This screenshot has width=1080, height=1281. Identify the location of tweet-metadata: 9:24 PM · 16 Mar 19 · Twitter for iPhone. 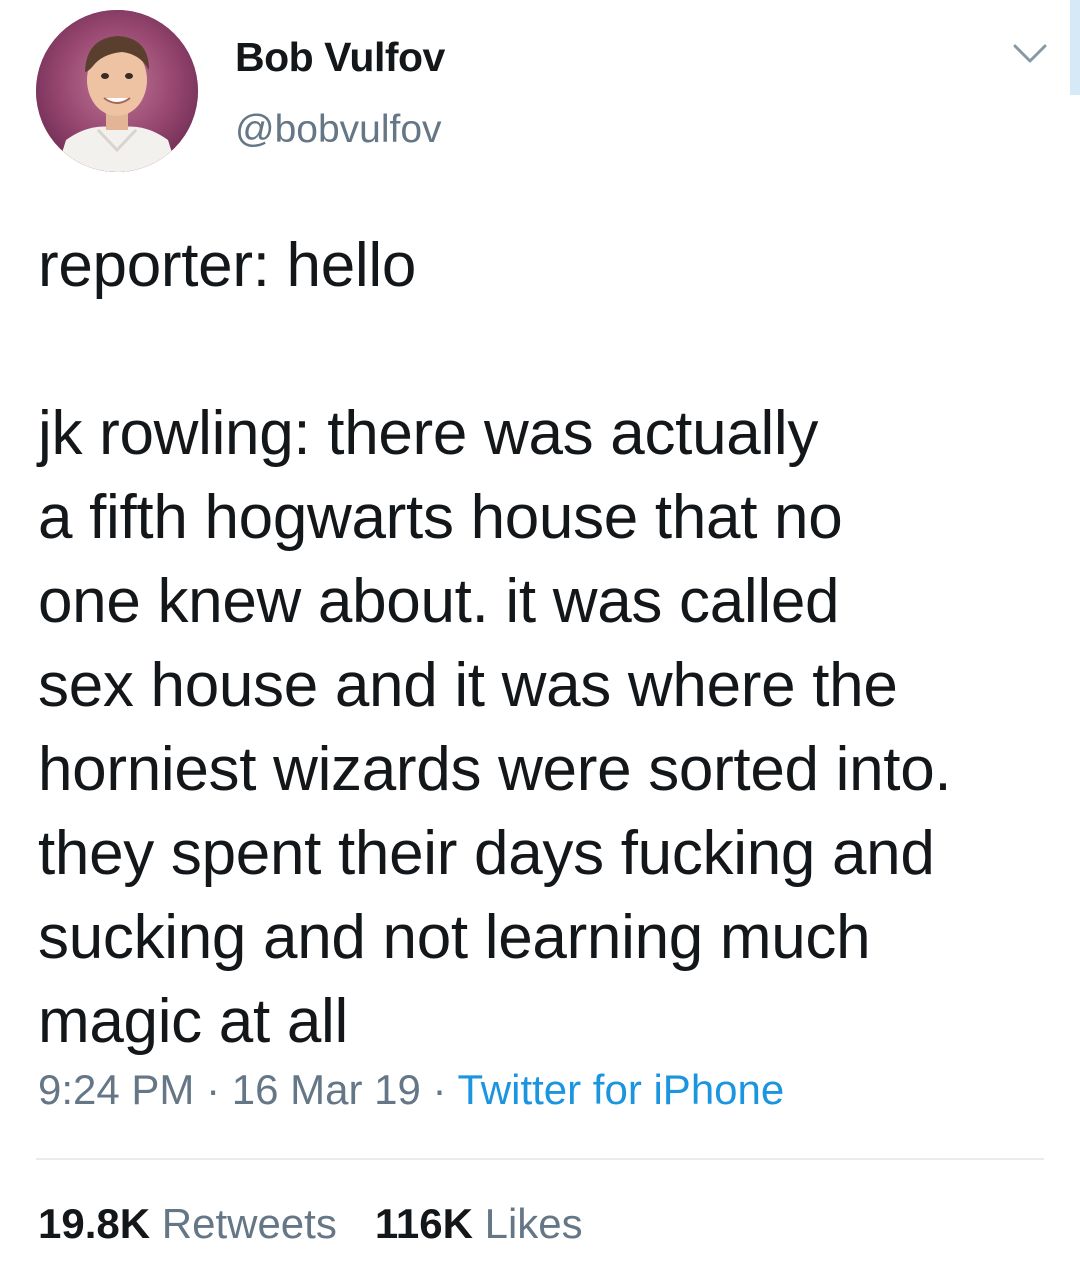
(411, 1090).